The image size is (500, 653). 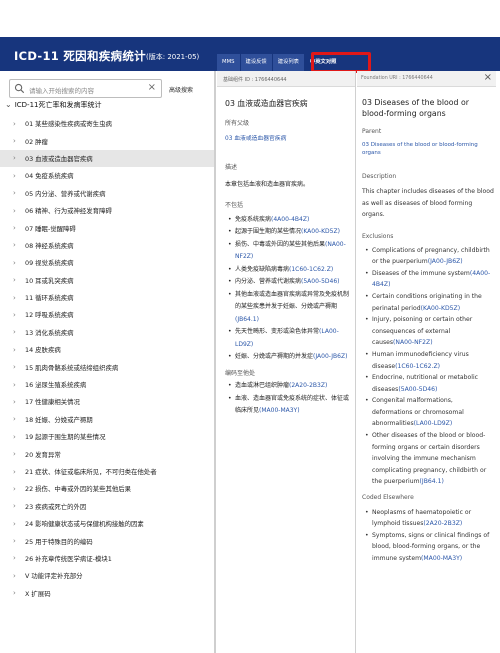 I want to click on tab-feedback: 建设反馈, so click(x=256, y=62).